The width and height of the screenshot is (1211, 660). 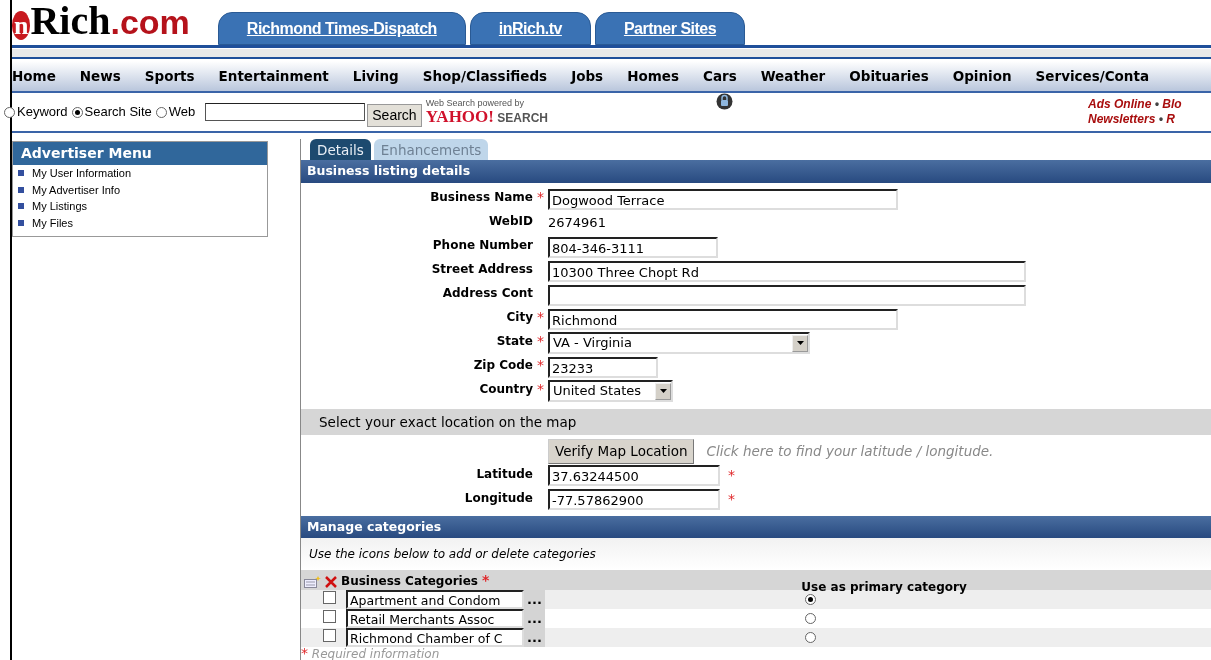 I want to click on nav-link: Obituaries, so click(x=895, y=76).